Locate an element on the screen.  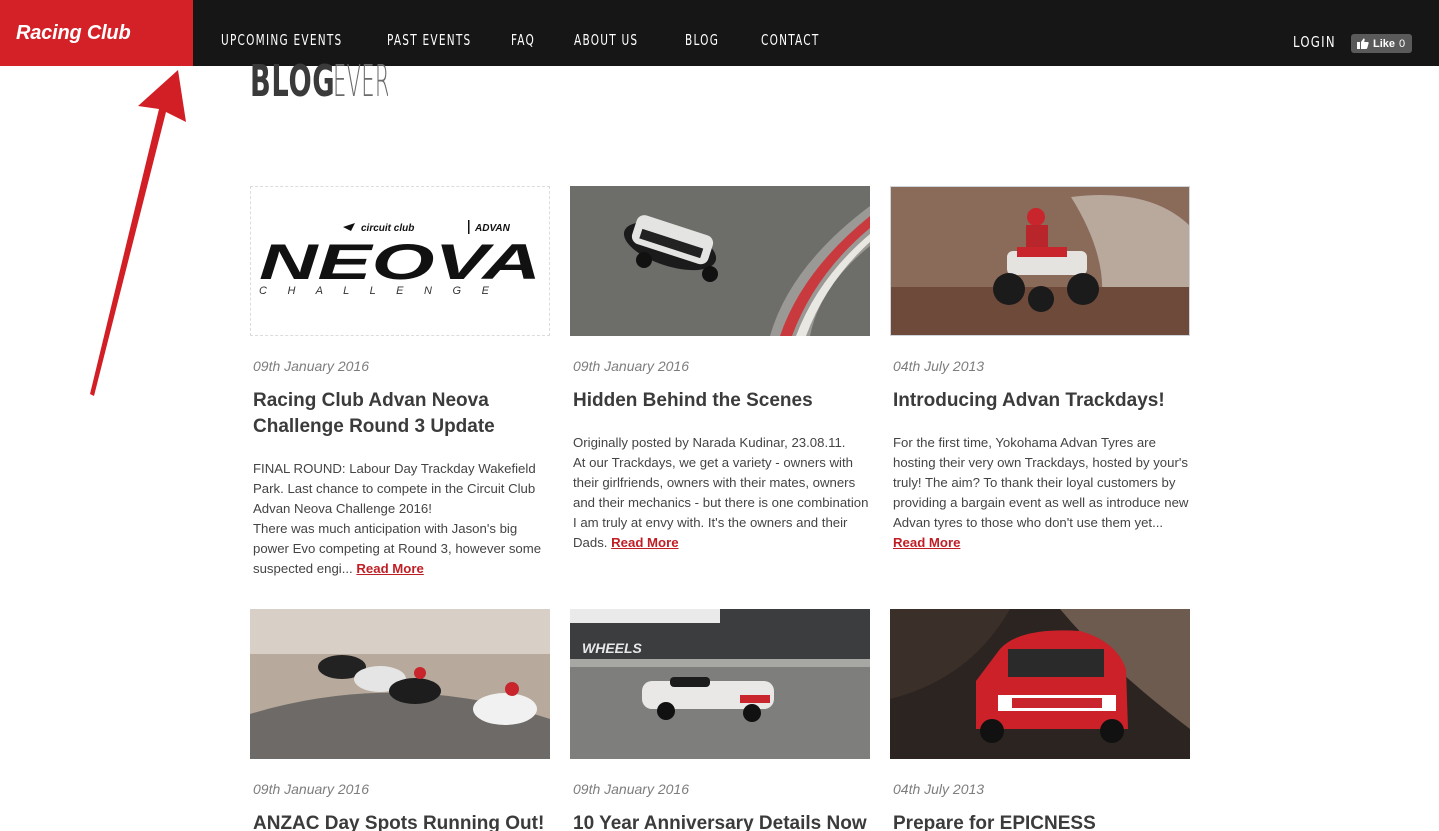
facebook-like-button: Like 0 is located at coordinates (1381, 43).